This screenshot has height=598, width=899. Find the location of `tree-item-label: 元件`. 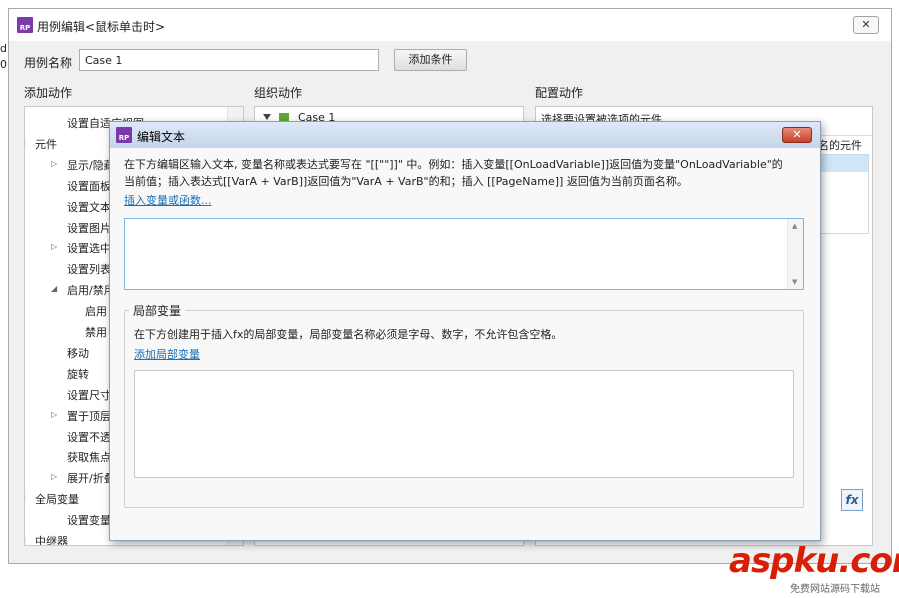

tree-item-label: 元件 is located at coordinates (46, 144).